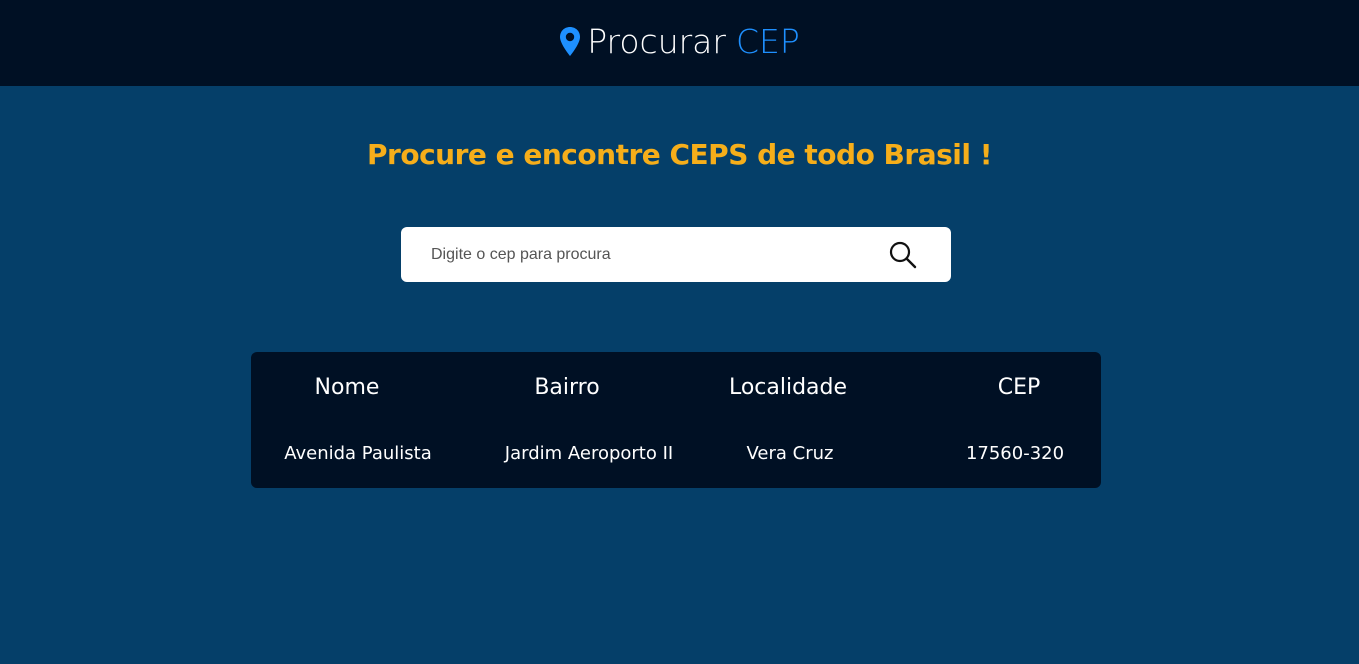 This screenshot has height=664, width=1359. I want to click on column-header-nome: Nome, so click(347, 387).